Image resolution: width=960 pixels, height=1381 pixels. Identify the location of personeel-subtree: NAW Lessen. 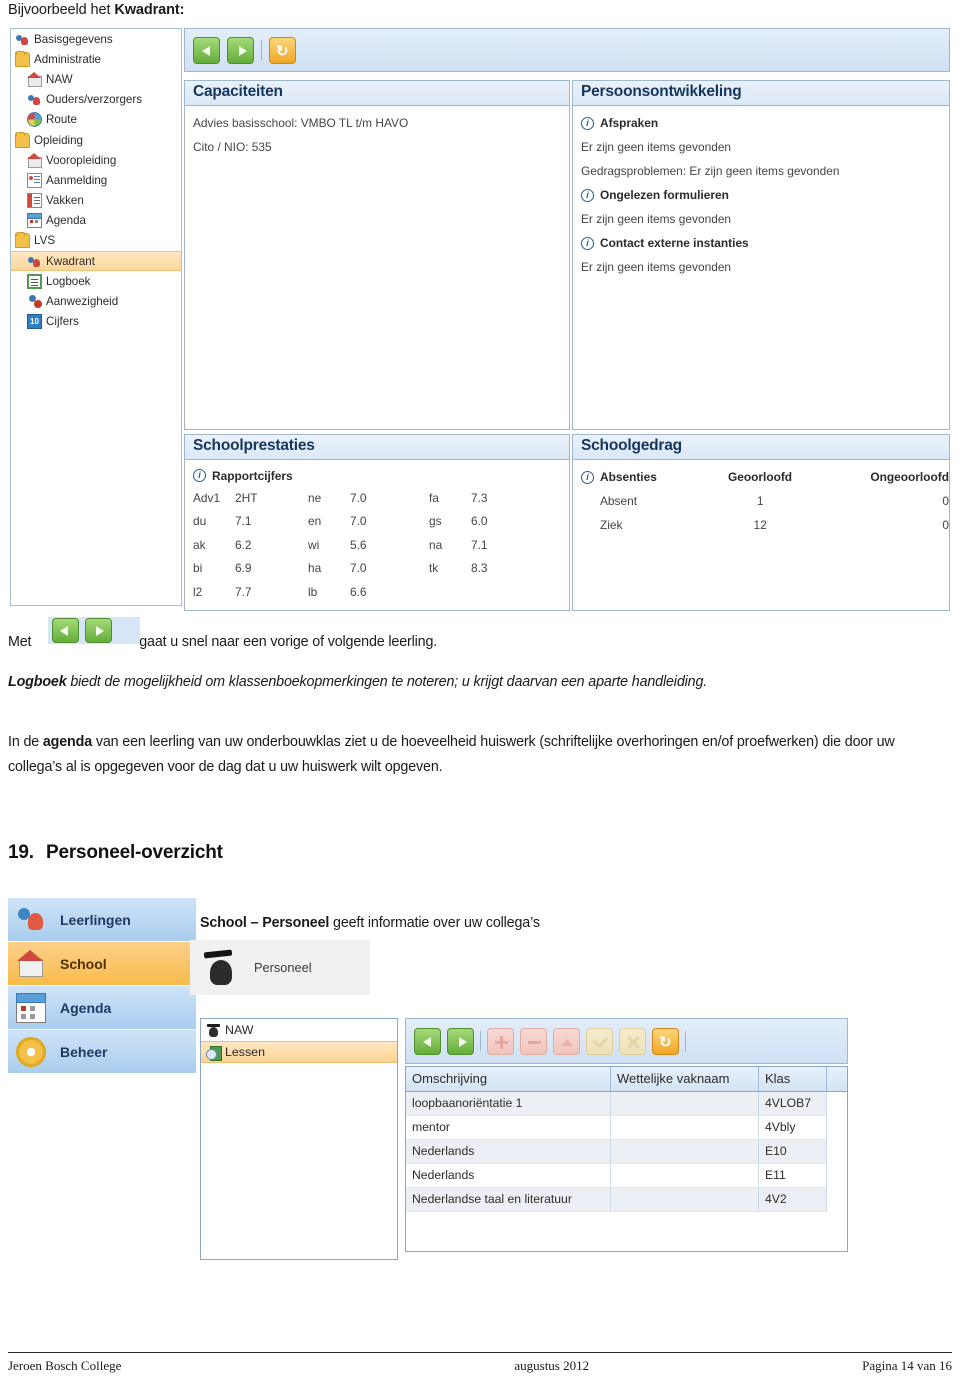
(299, 1139).